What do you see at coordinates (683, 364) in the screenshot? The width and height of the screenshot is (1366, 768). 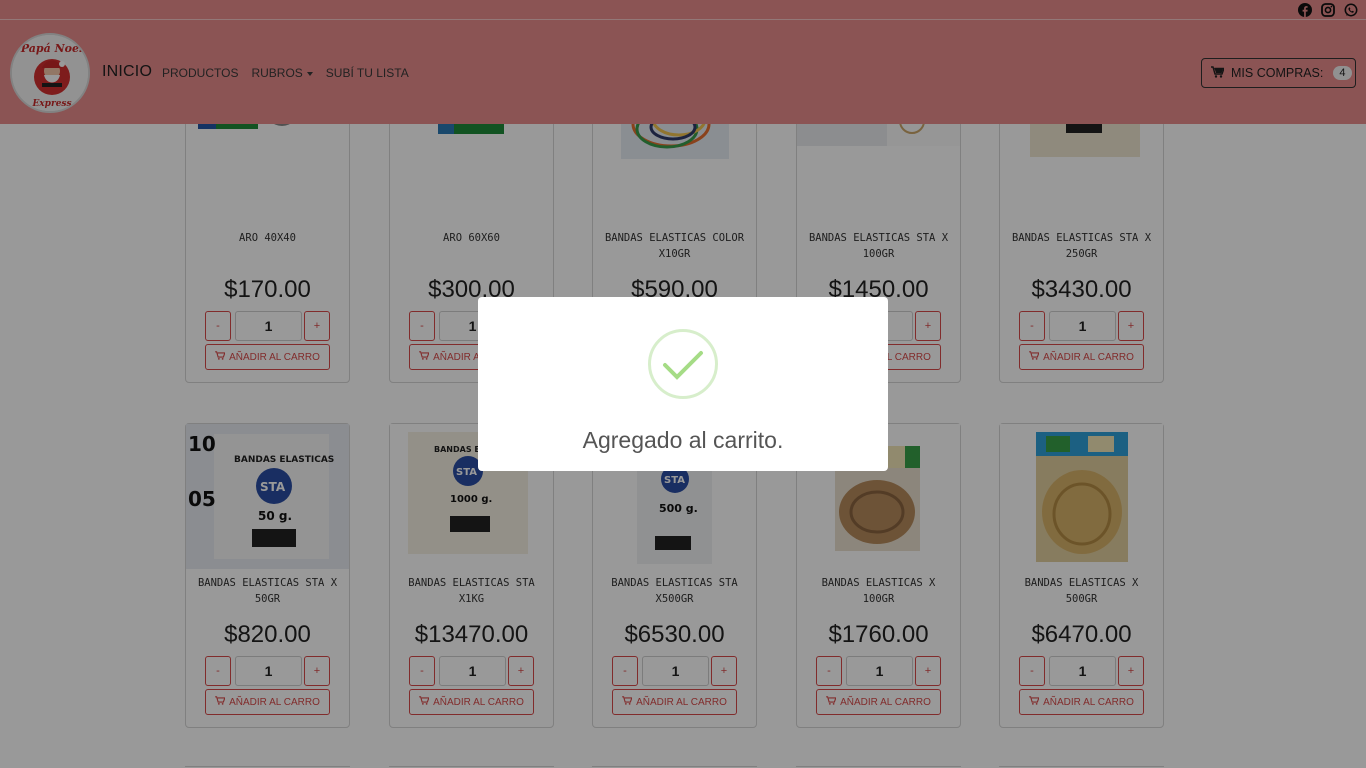 I see `success-check-icon` at bounding box center [683, 364].